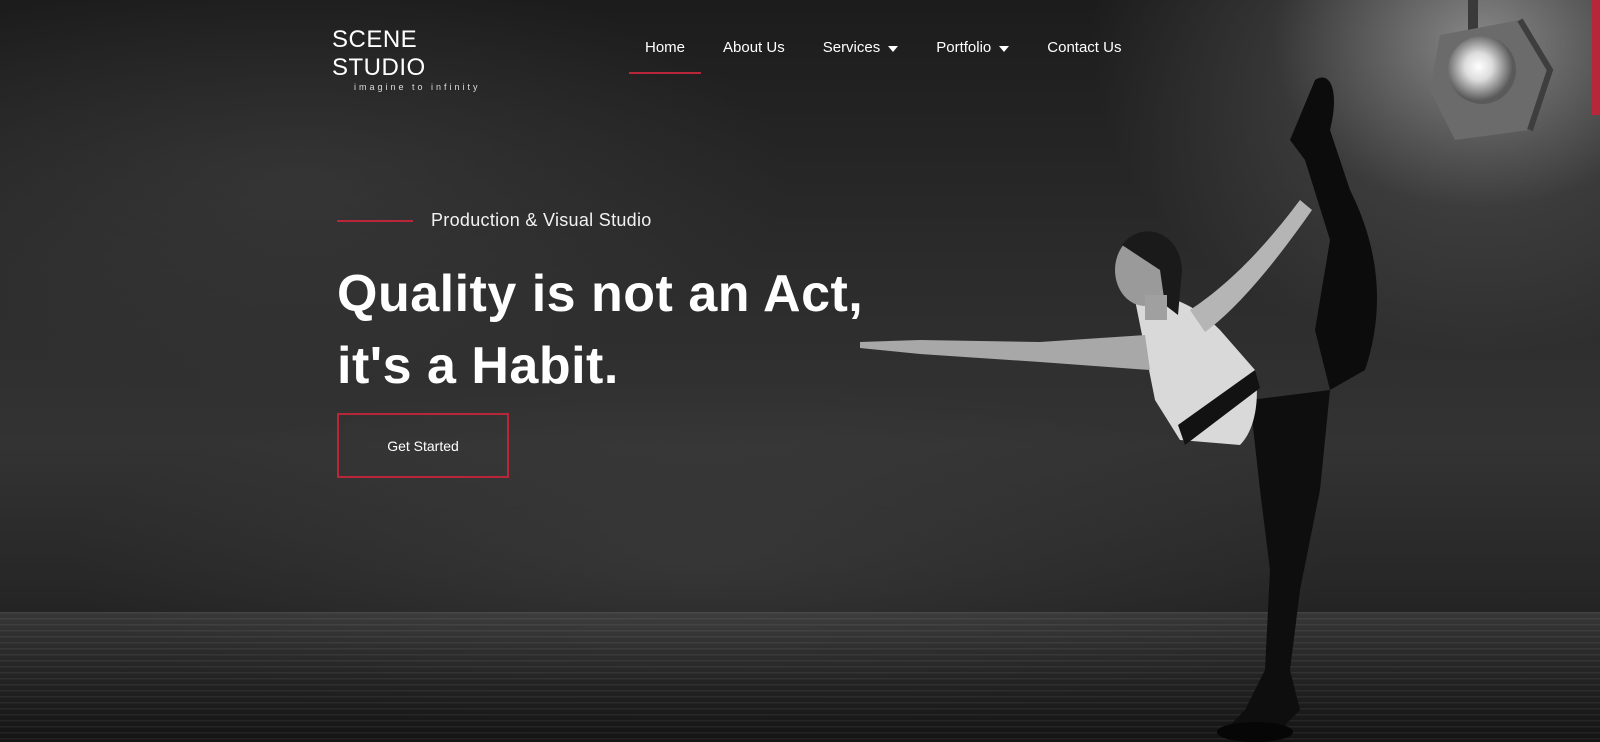 This screenshot has width=1600, height=742. What do you see at coordinates (600, 294) in the screenshot?
I see `headline-line-1: Quality is not an Act,` at bounding box center [600, 294].